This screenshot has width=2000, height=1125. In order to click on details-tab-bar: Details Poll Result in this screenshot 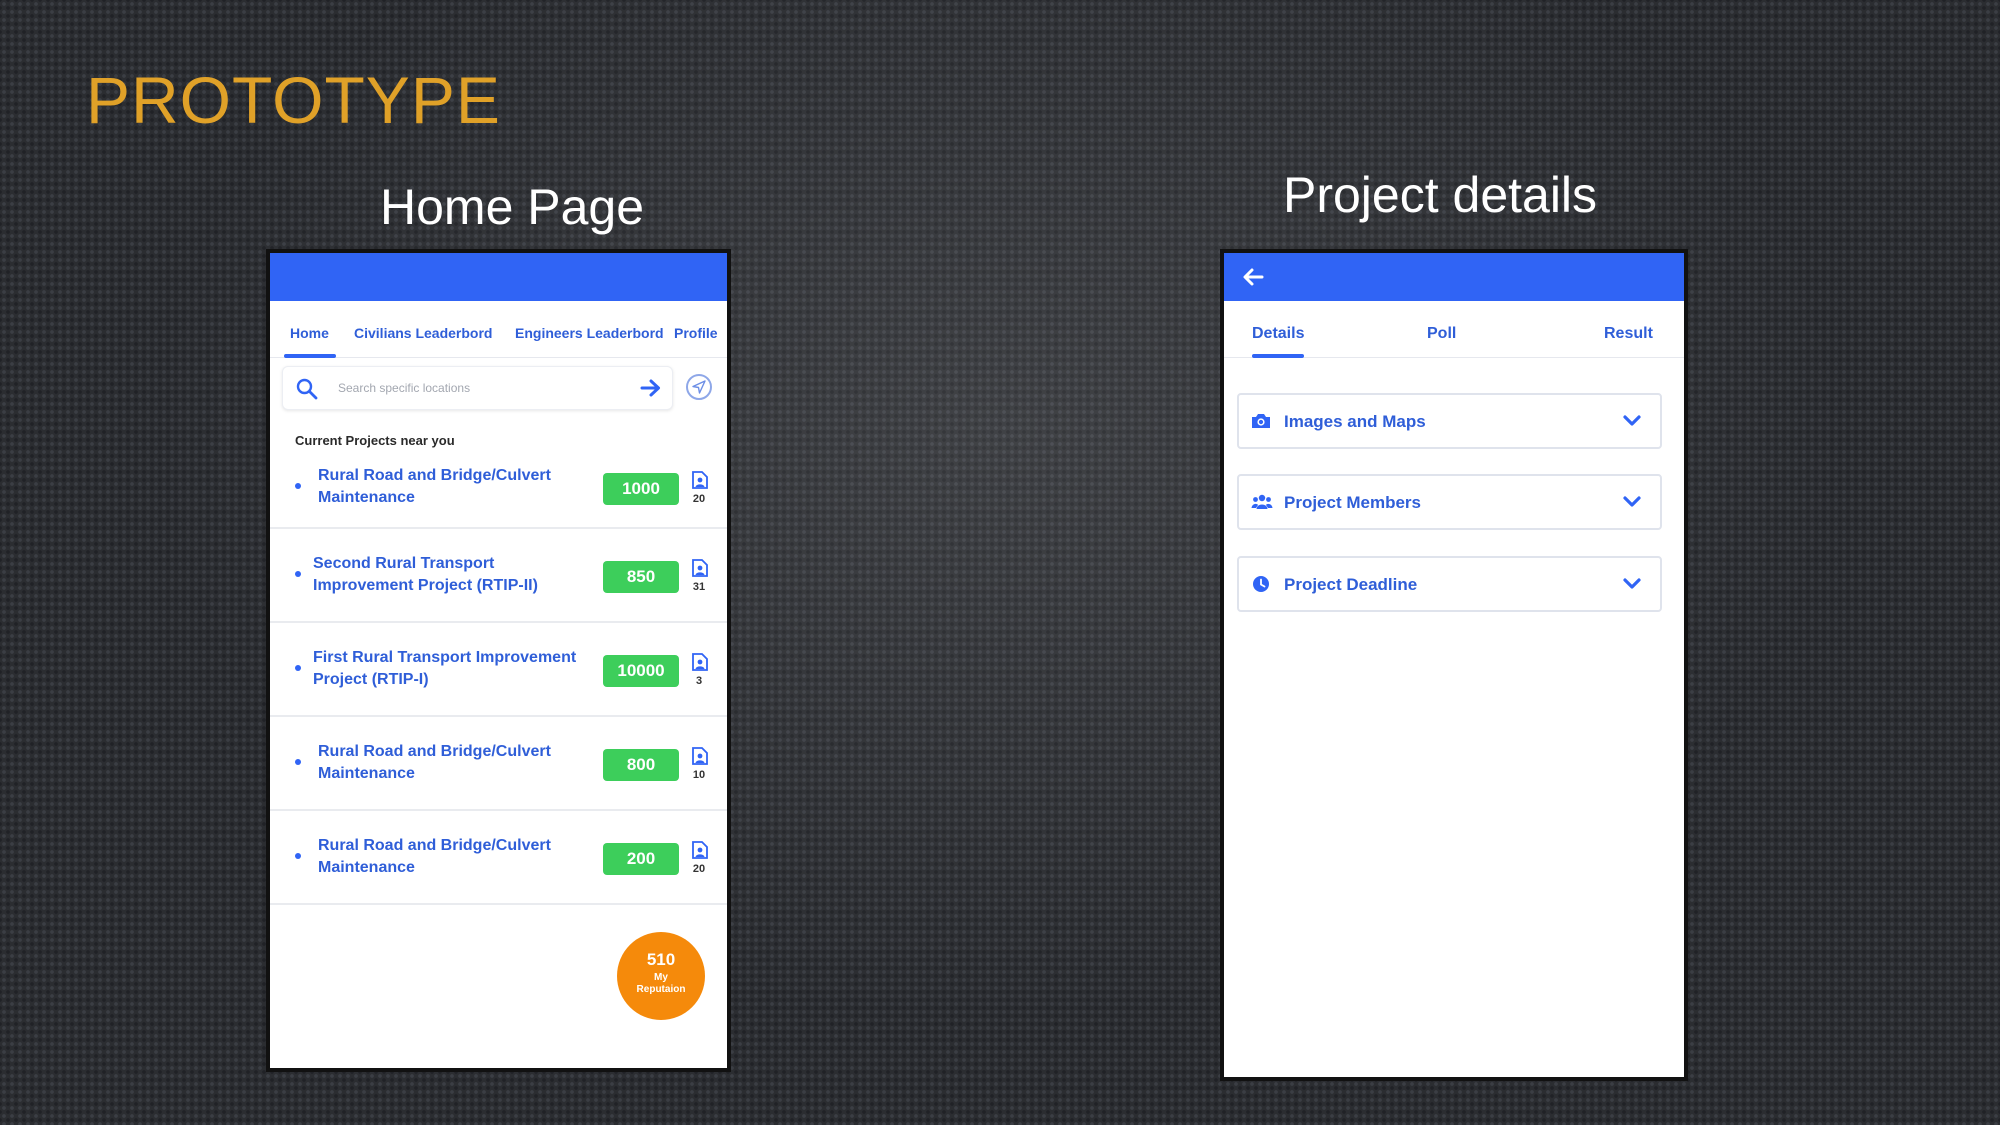, I will do `click(1454, 329)`.